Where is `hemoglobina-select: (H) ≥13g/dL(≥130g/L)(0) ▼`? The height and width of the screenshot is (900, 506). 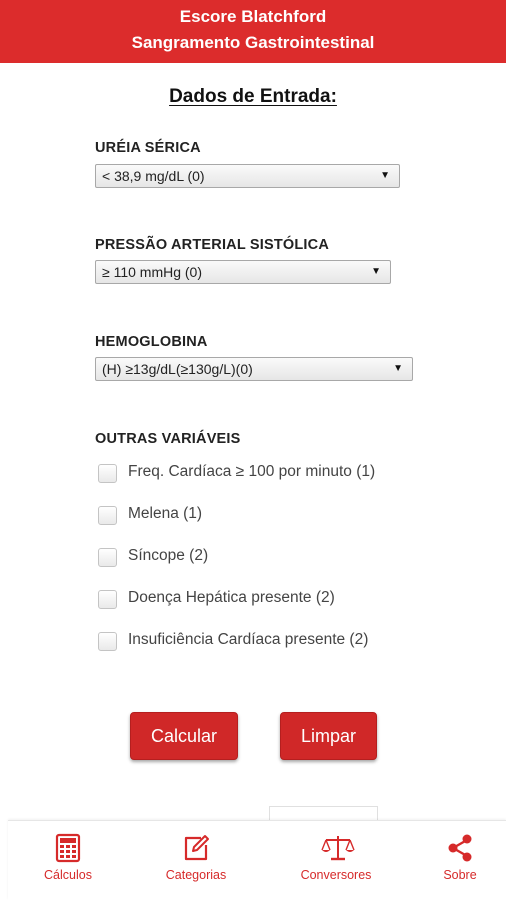 hemoglobina-select: (H) ≥13g/dL(≥130g/L)(0) ▼ is located at coordinates (254, 369).